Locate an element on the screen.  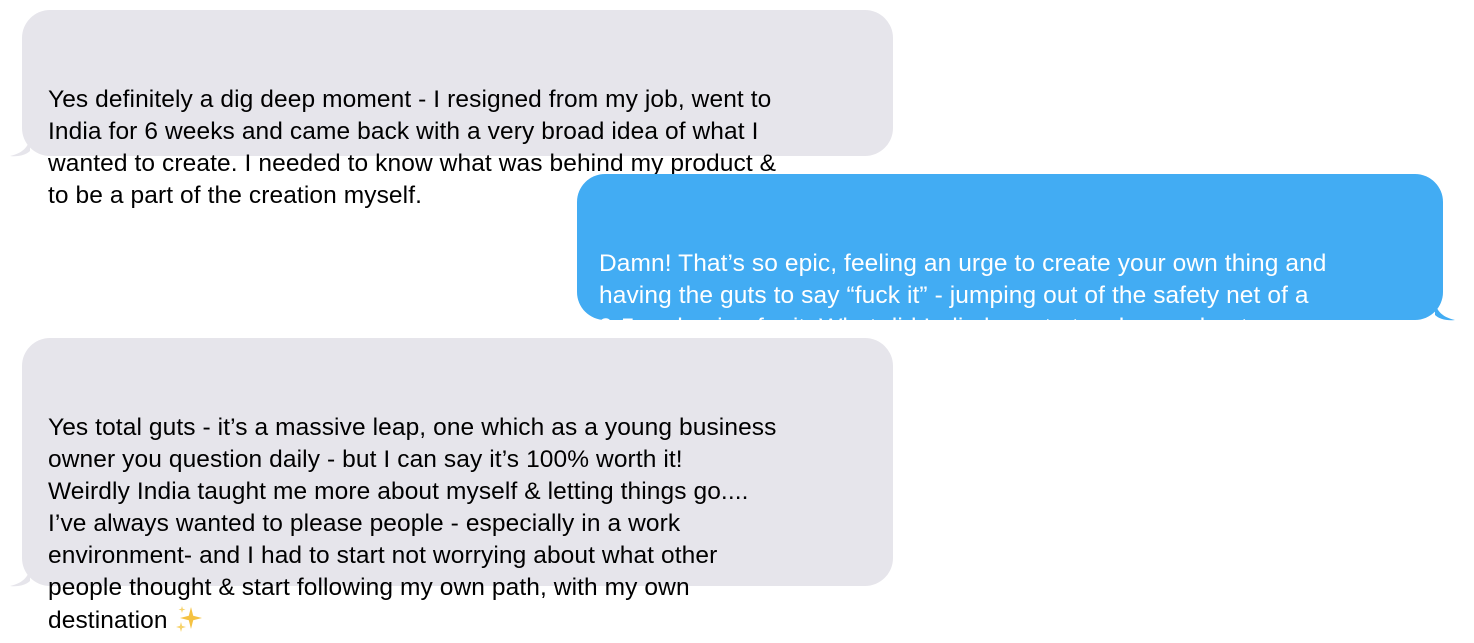
sparkles-icon is located at coordinates (189, 619).